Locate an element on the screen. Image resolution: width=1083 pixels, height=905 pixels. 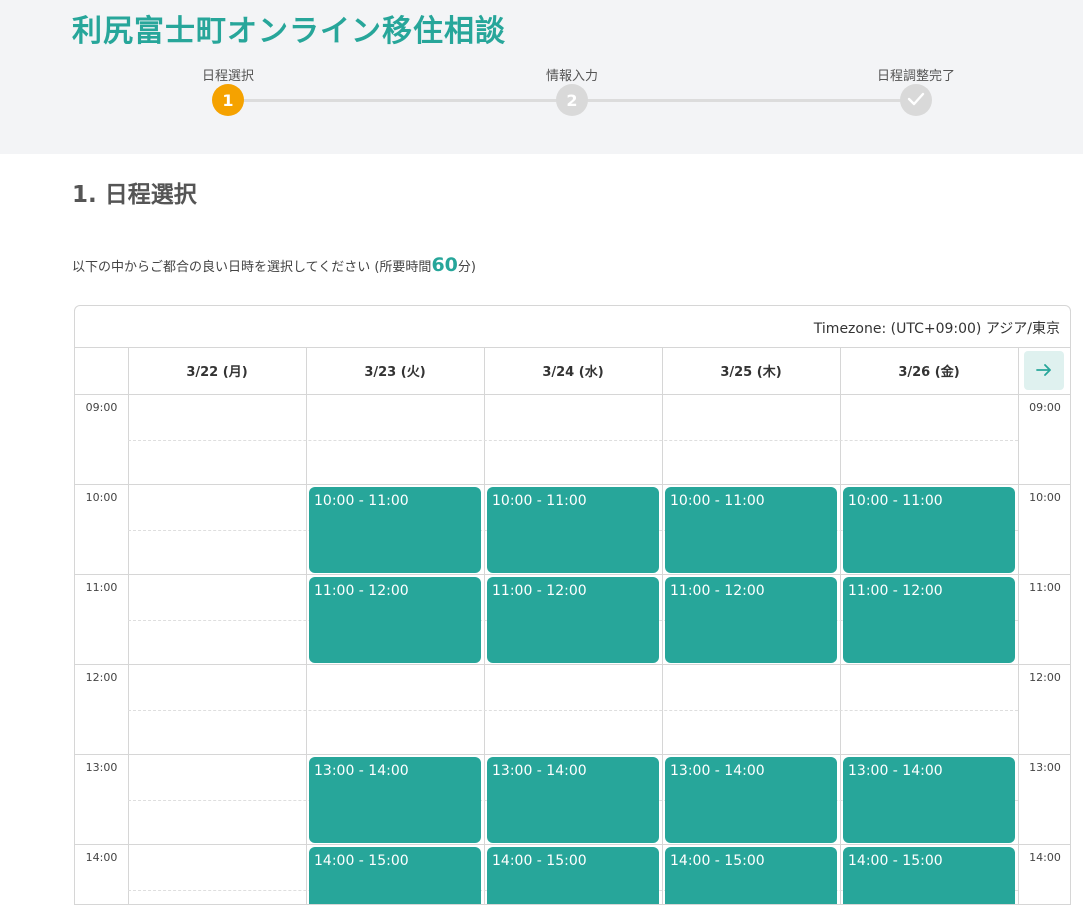
instruction-text: 以下の中からご都合の良い日時を選択してください (所要時間60分) is located at coordinates (274, 265).